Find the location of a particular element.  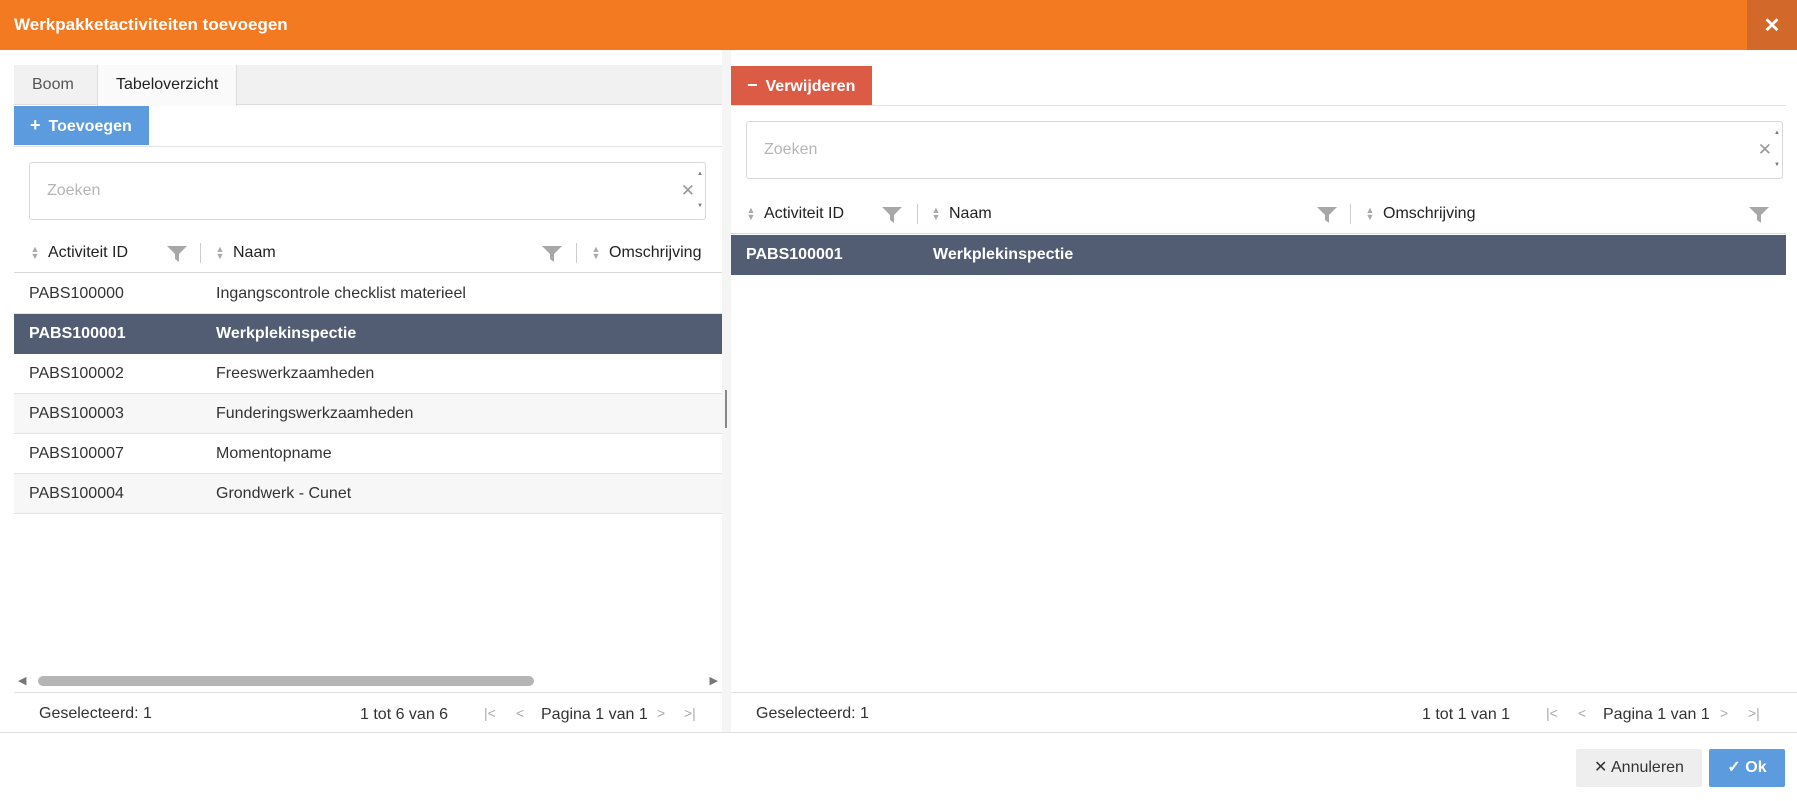

dialog-action-bar: ✕ Annuleren ✓ Ok is located at coordinates (898, 766).